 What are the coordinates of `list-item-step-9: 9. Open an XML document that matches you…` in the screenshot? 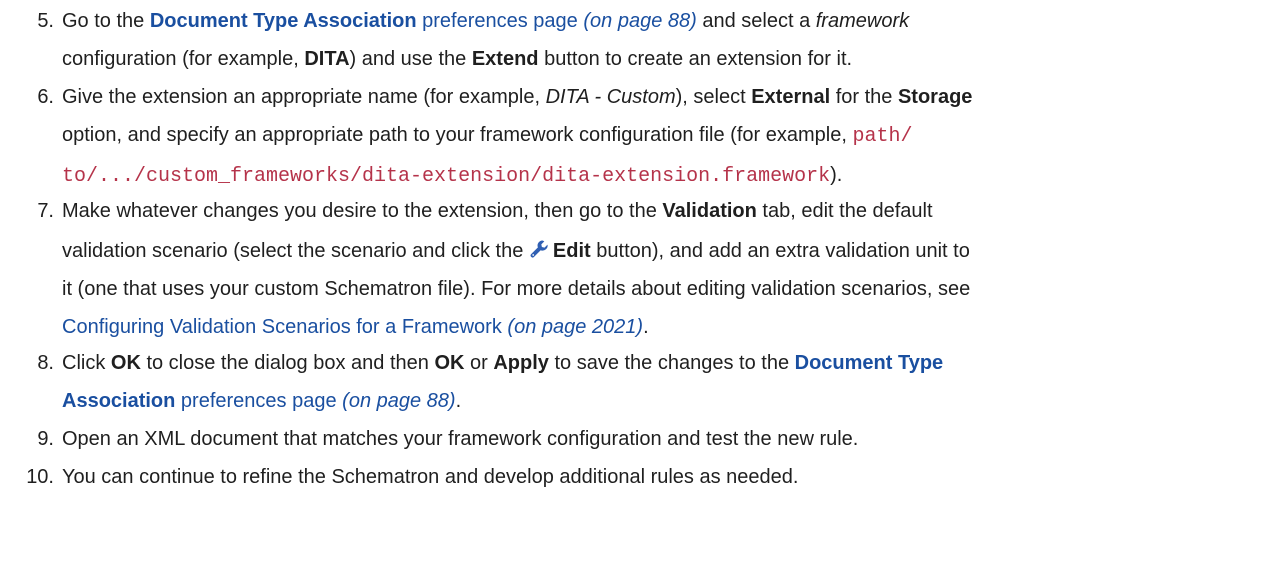 It's located at (652, 439).